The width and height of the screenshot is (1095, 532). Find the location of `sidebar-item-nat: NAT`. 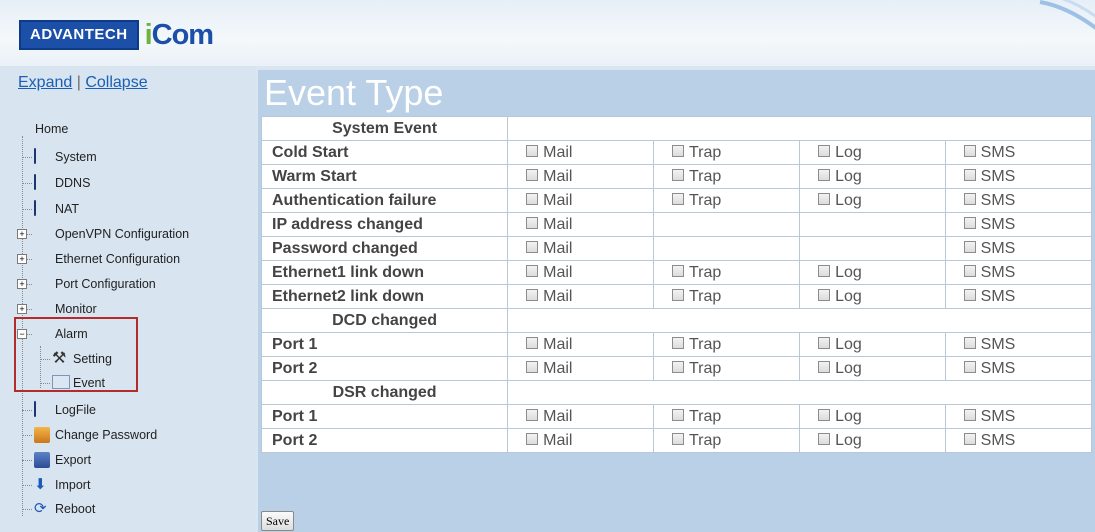

sidebar-item-nat: NAT is located at coordinates (56, 209).